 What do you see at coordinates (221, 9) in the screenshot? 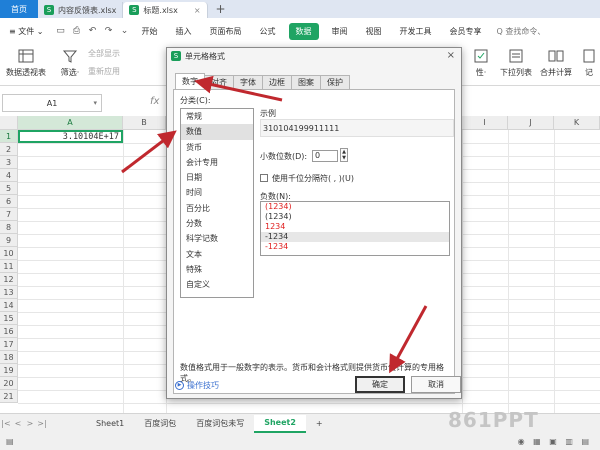
I see `new-tab-button: +` at bounding box center [221, 9].